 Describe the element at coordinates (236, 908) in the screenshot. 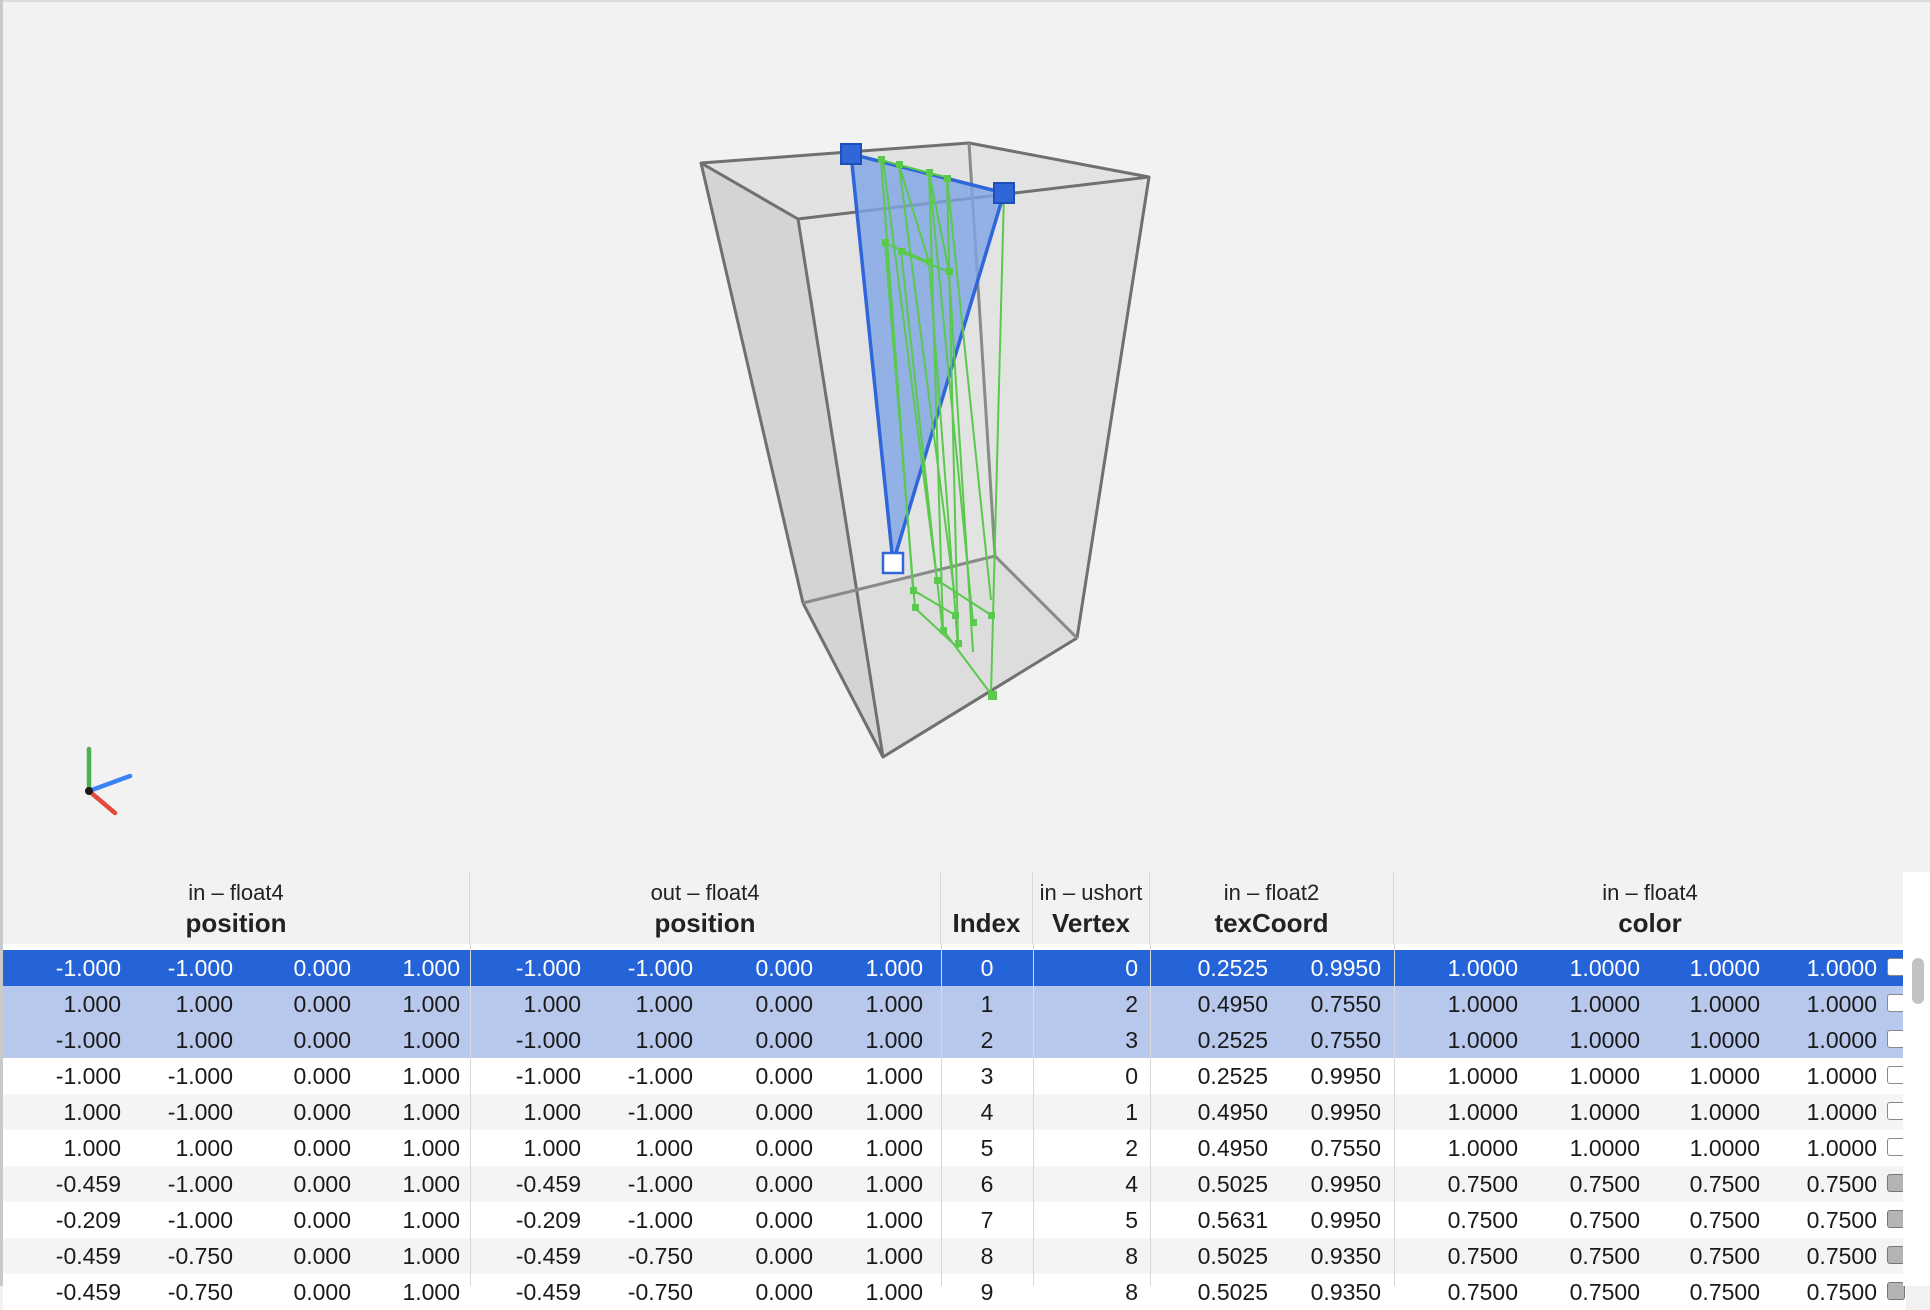

I see `column-header-in-position: in – float4 position` at that location.